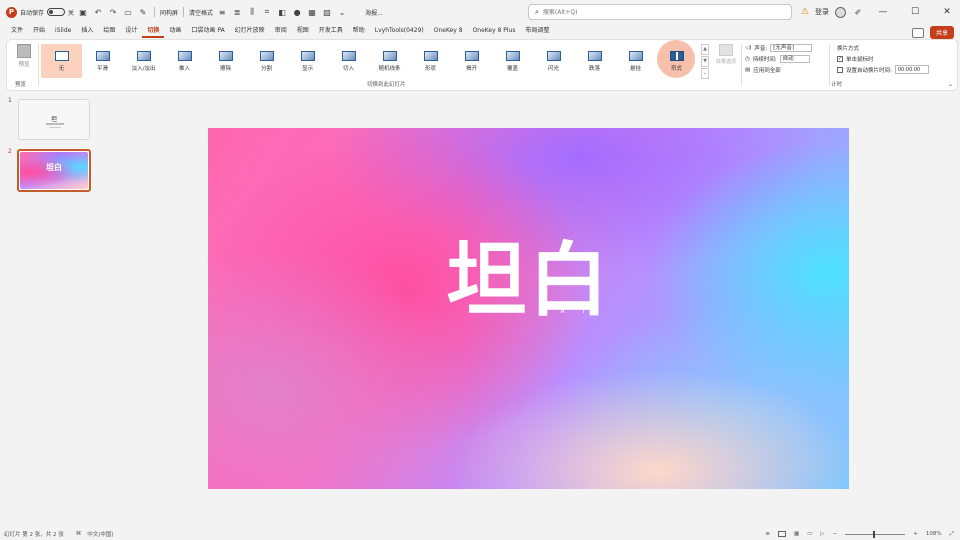  What do you see at coordinates (359, 31) in the screenshot?
I see `tab-help: 帮助` at bounding box center [359, 31].